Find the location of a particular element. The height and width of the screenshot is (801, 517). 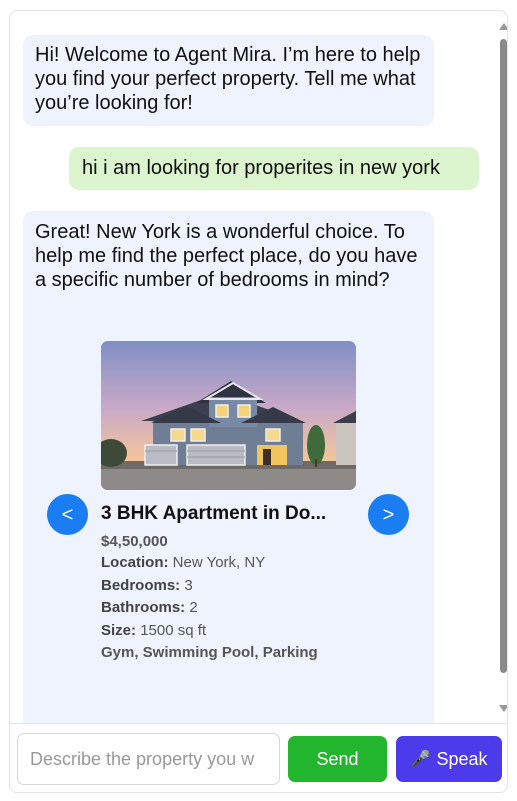

property-location: Location: New York, NY is located at coordinates (228, 563).